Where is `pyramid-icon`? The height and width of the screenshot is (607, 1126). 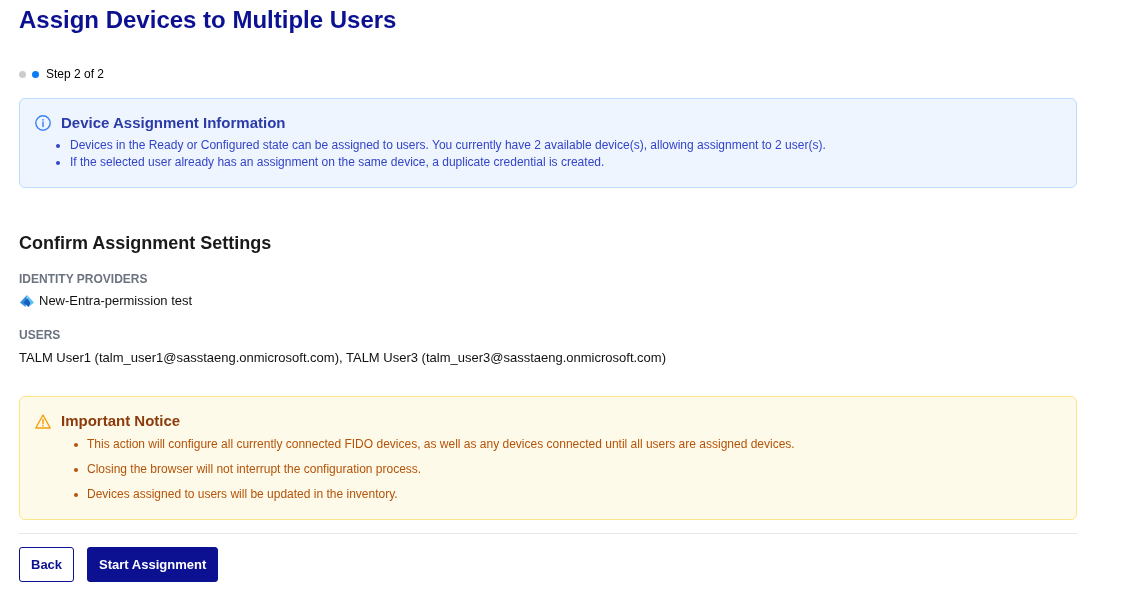
pyramid-icon is located at coordinates (27, 301).